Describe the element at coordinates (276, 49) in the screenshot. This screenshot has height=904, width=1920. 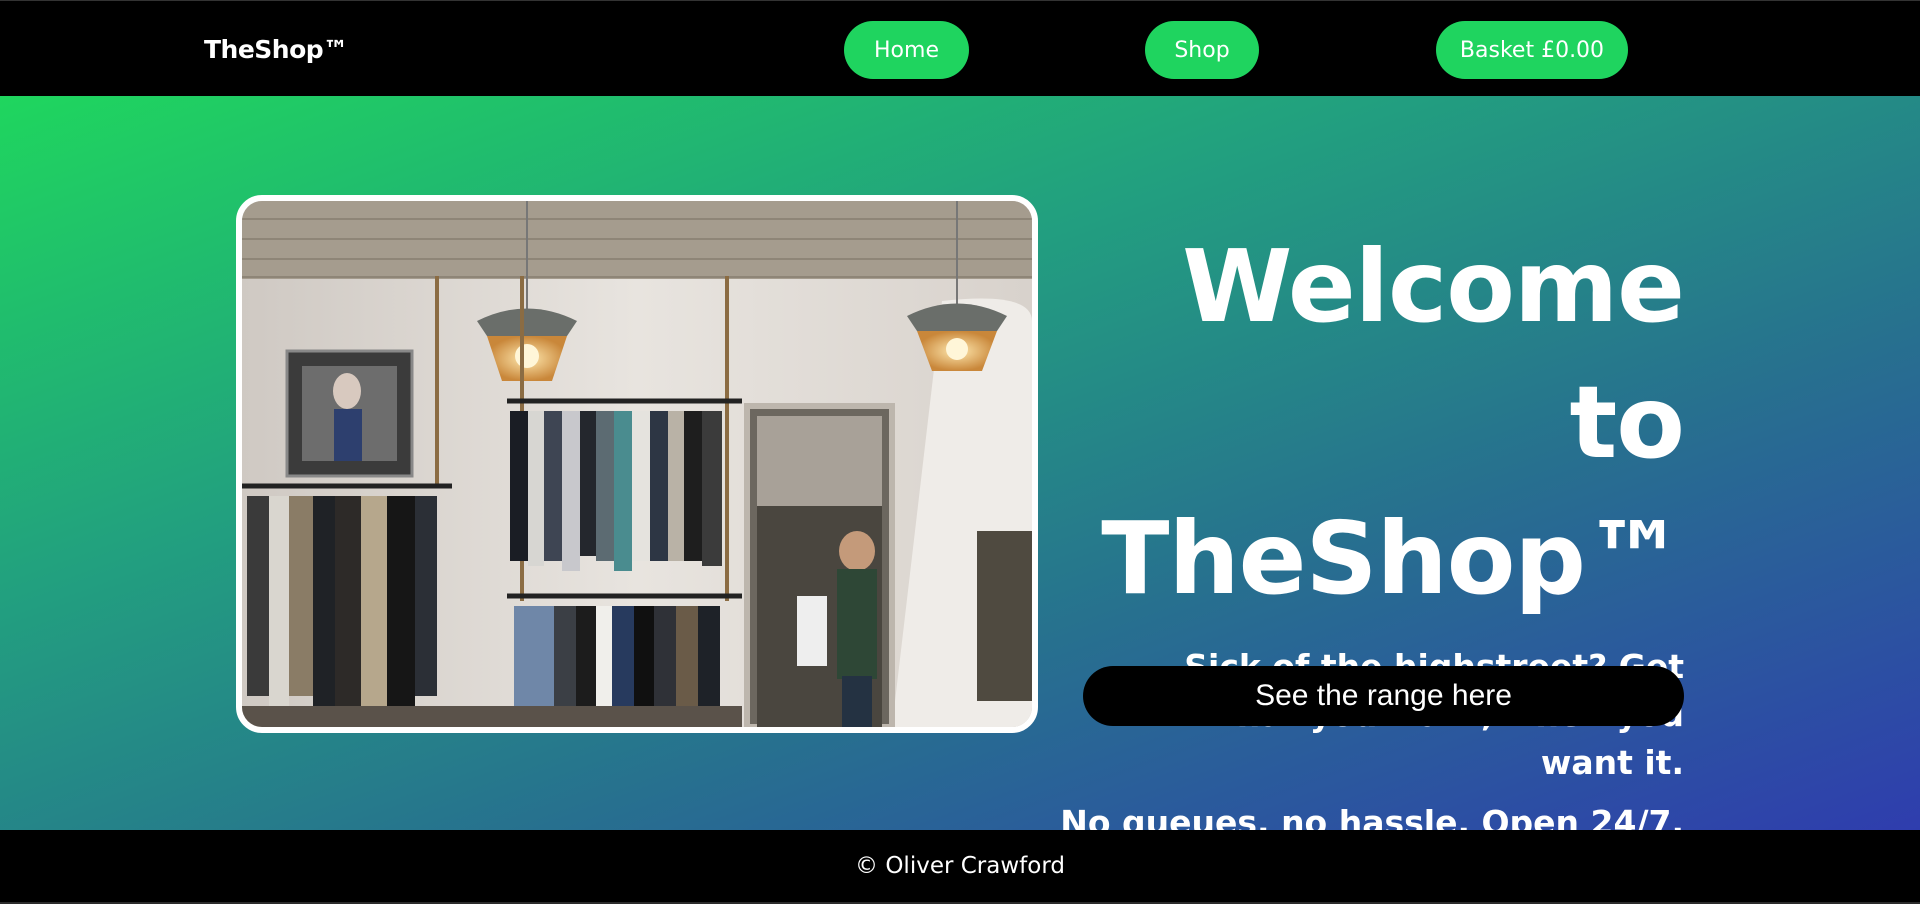
I see `brand-logo: TheShop™` at that location.